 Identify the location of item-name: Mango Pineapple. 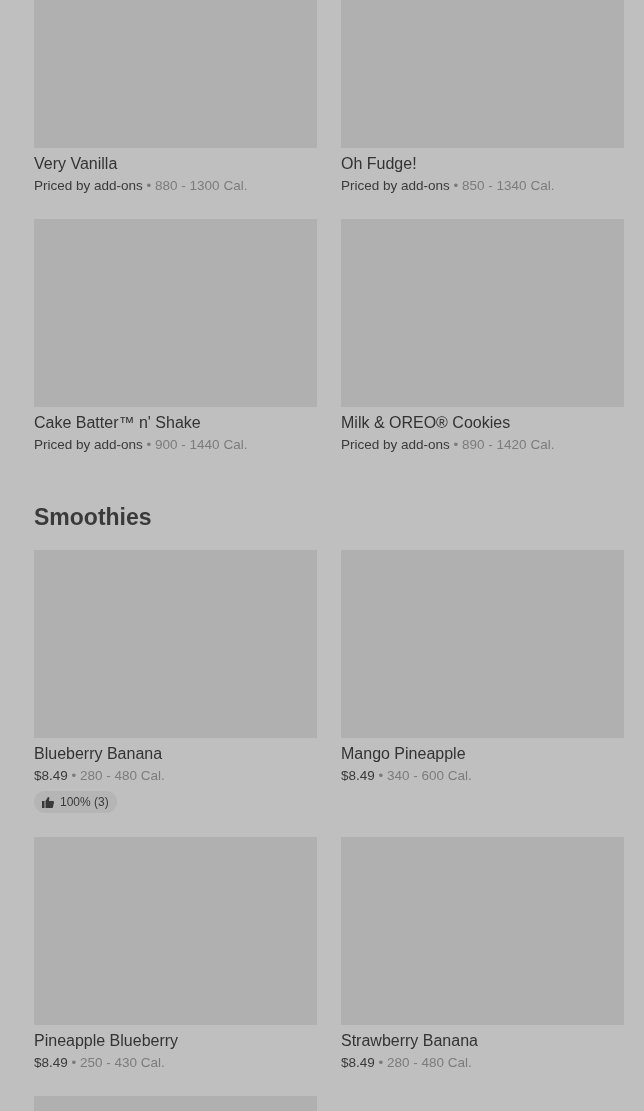
(404, 754).